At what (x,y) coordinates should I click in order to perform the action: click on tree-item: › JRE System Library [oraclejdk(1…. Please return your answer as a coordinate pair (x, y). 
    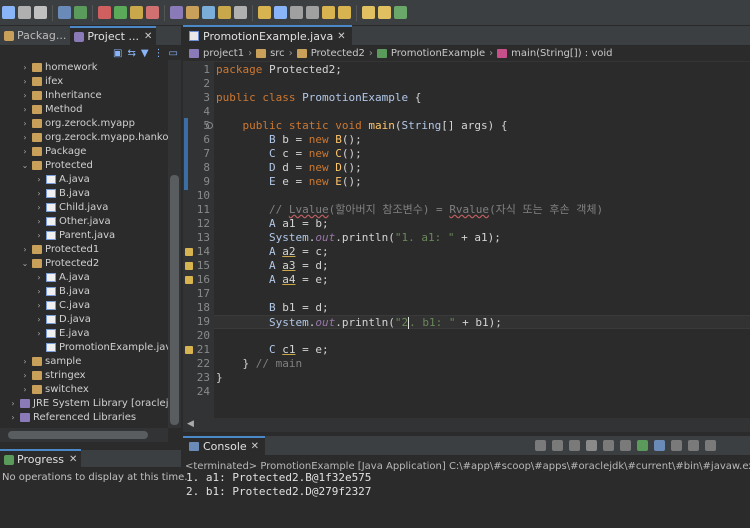
    Looking at the image, I should click on (84, 403).